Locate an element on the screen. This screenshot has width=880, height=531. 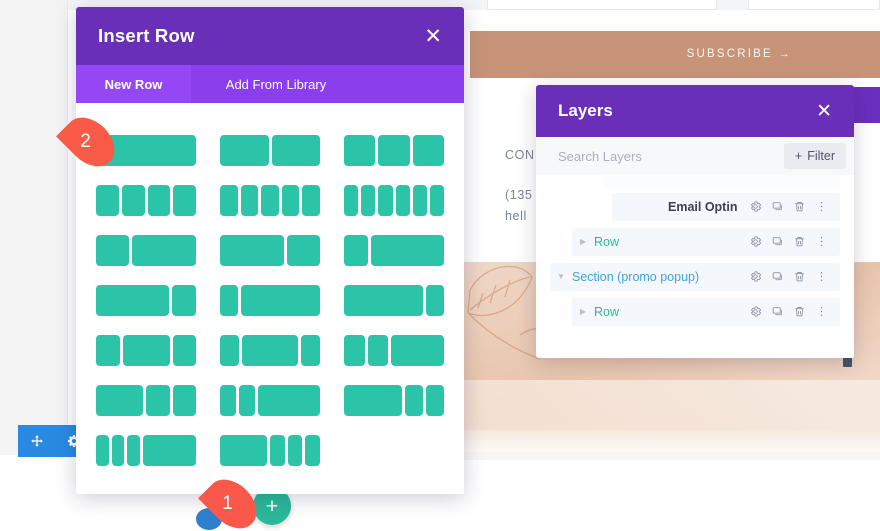
move-icon is located at coordinates (36, 441).